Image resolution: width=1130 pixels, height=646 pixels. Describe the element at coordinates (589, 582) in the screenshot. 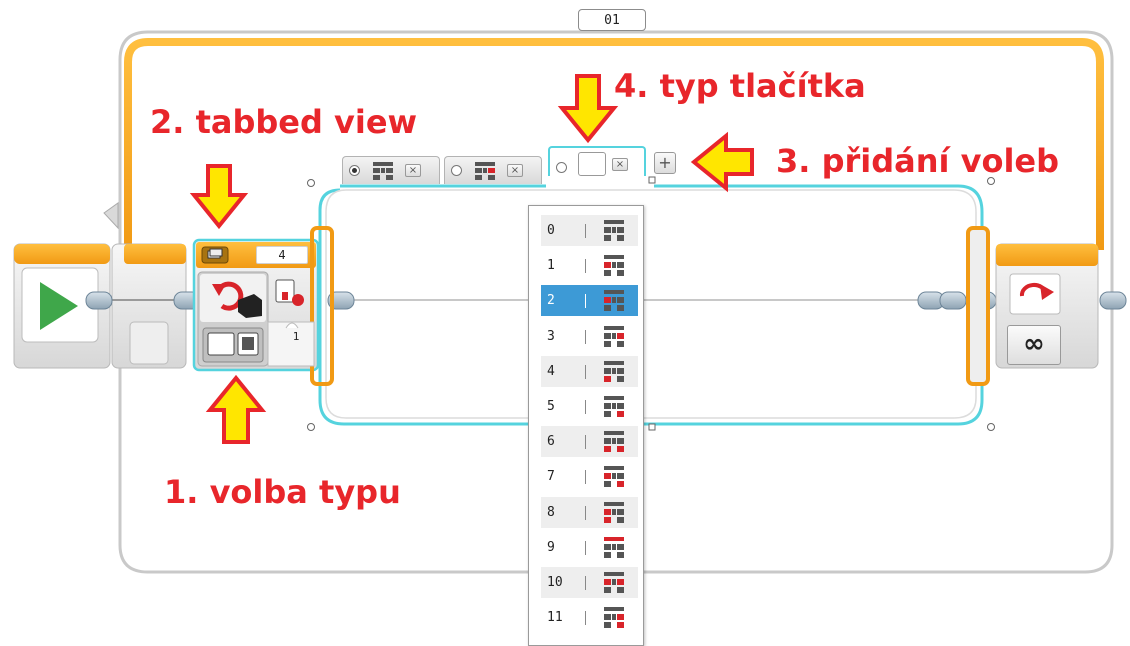

I see `dropdown-option: 10` at that location.